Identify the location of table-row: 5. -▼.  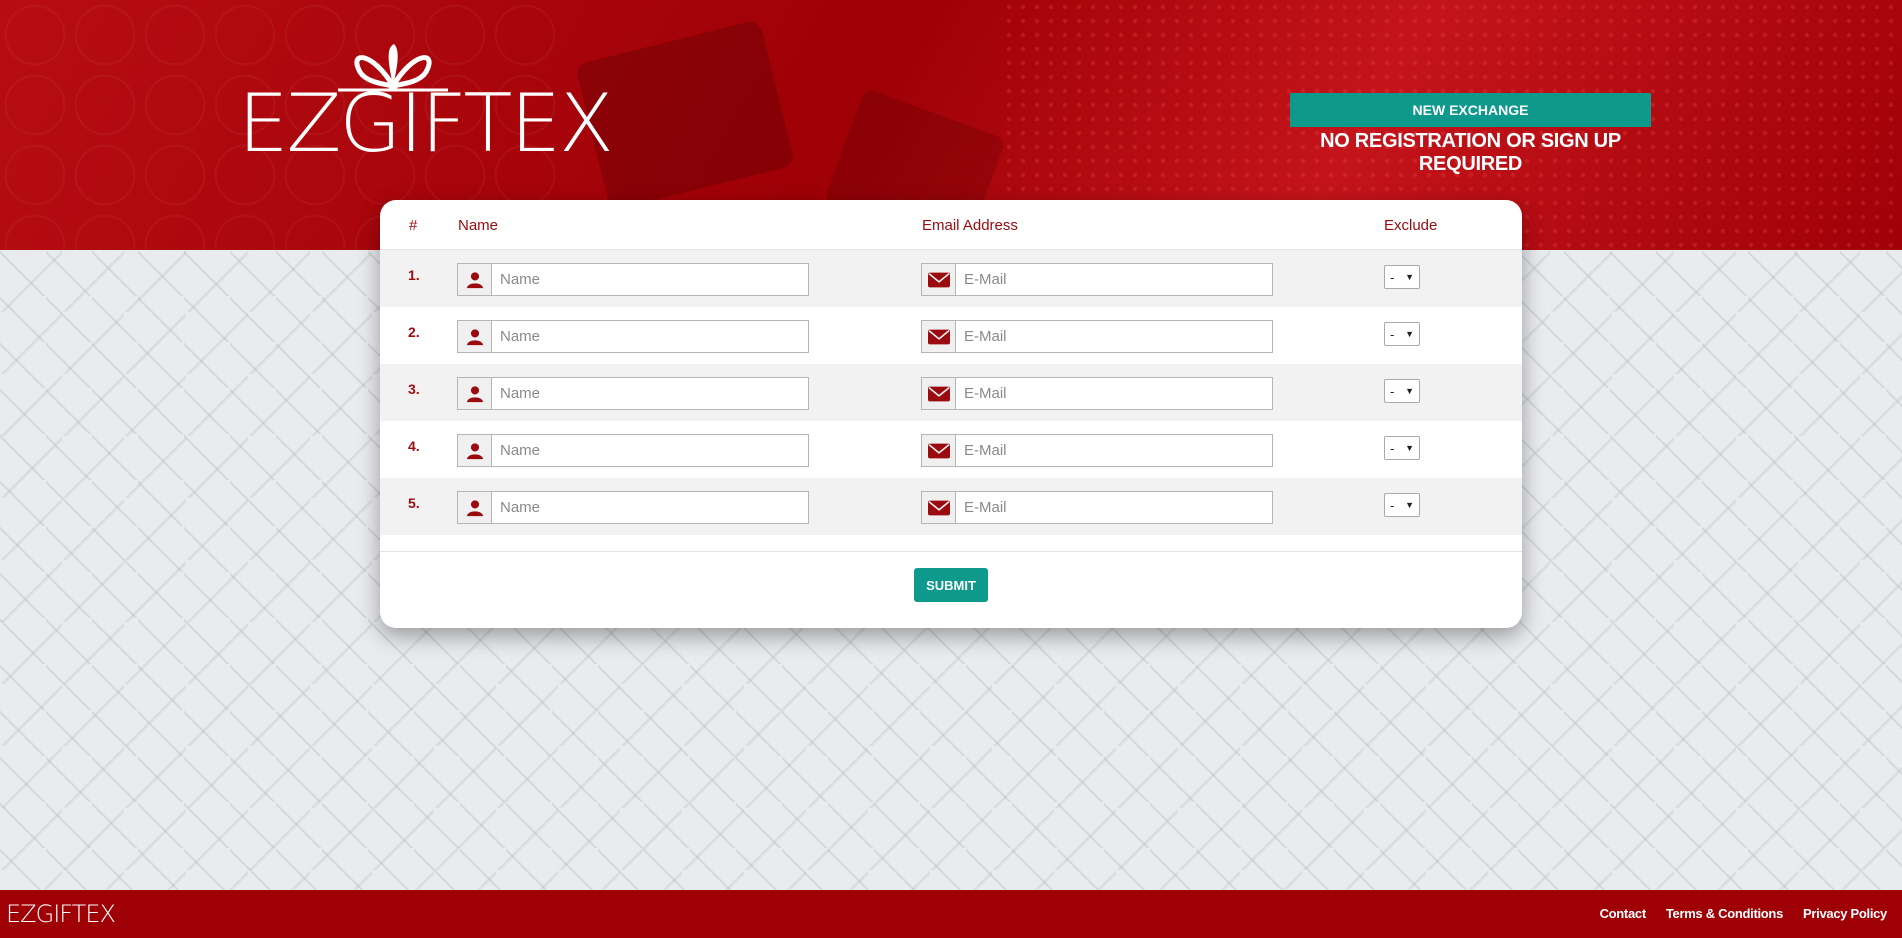
(951, 506).